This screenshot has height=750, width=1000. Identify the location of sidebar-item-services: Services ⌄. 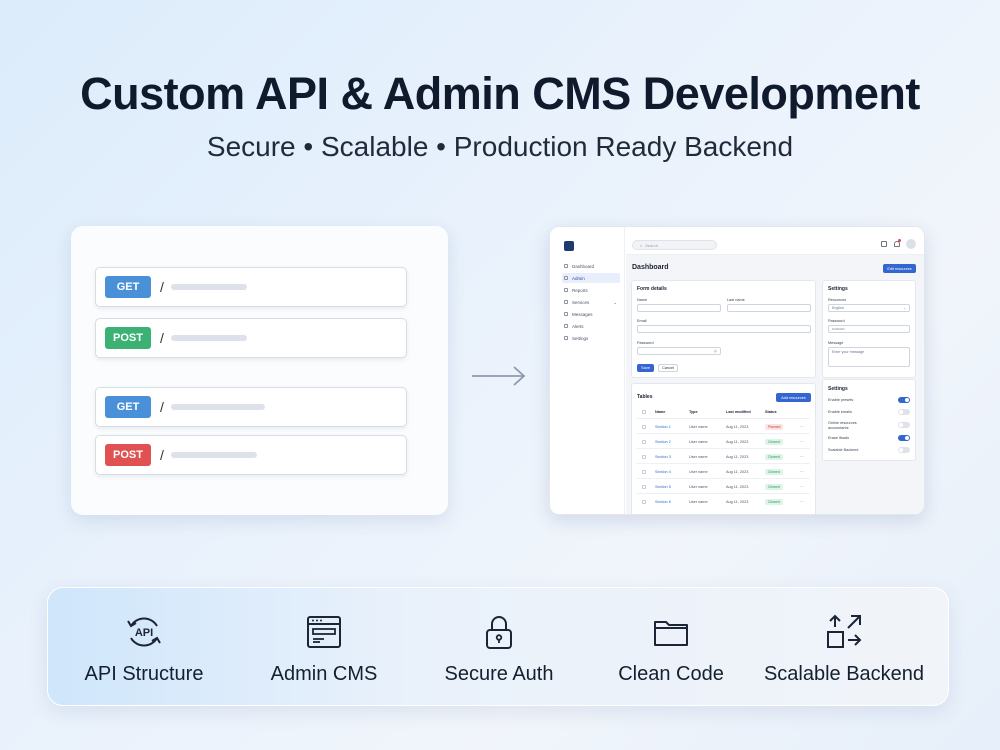
(591, 302).